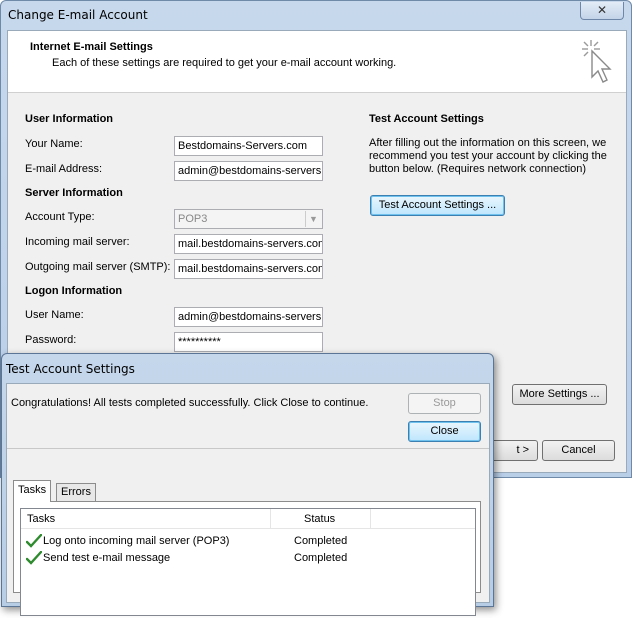 The image size is (636, 618). I want to click on your-name-input: Bestdomains-Servers.com, so click(248, 146).